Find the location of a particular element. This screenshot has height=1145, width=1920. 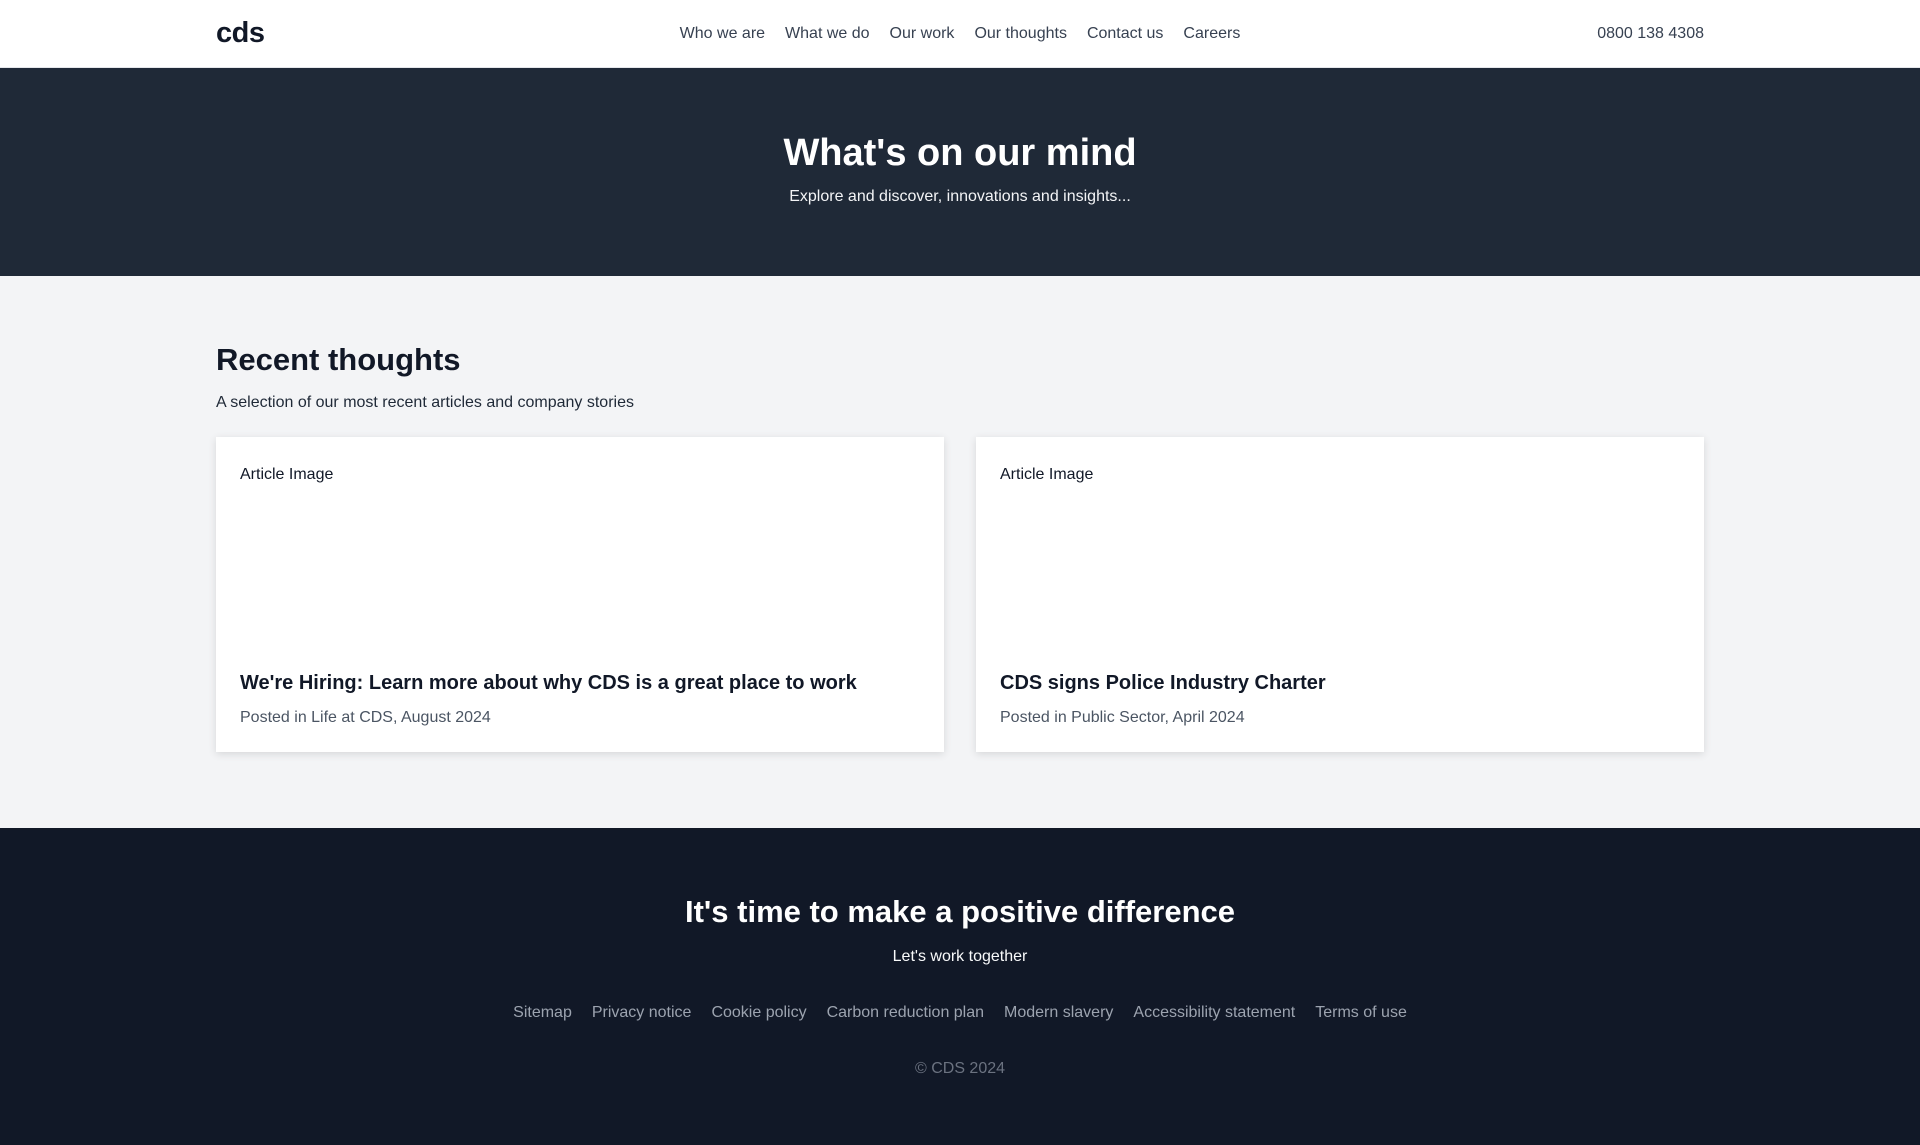

nav-item-contact-us: Contact us is located at coordinates (1125, 34).